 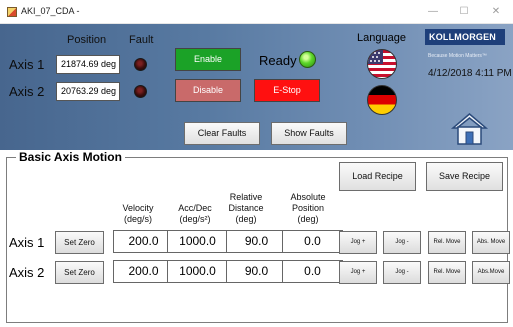 What do you see at coordinates (88, 91) in the screenshot?
I see `axis-2-position-display: 20763.29 deg` at bounding box center [88, 91].